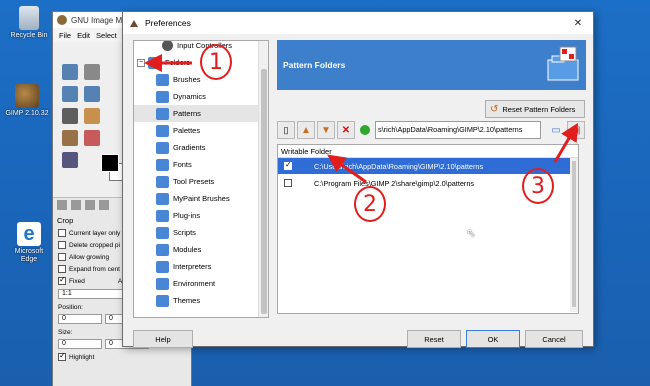 Image resolution: width=650 pixels, height=386 pixels. What do you see at coordinates (216, 62) in the screenshot?
I see `annotation-1: 1` at bounding box center [216, 62].